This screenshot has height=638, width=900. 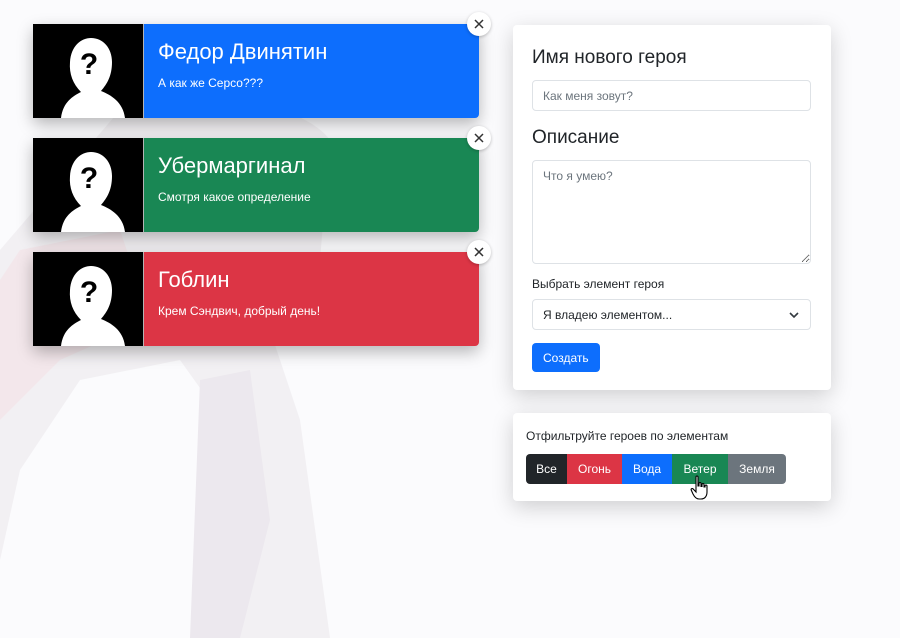 What do you see at coordinates (794, 314) in the screenshot?
I see `chevron-down-icon` at bounding box center [794, 314].